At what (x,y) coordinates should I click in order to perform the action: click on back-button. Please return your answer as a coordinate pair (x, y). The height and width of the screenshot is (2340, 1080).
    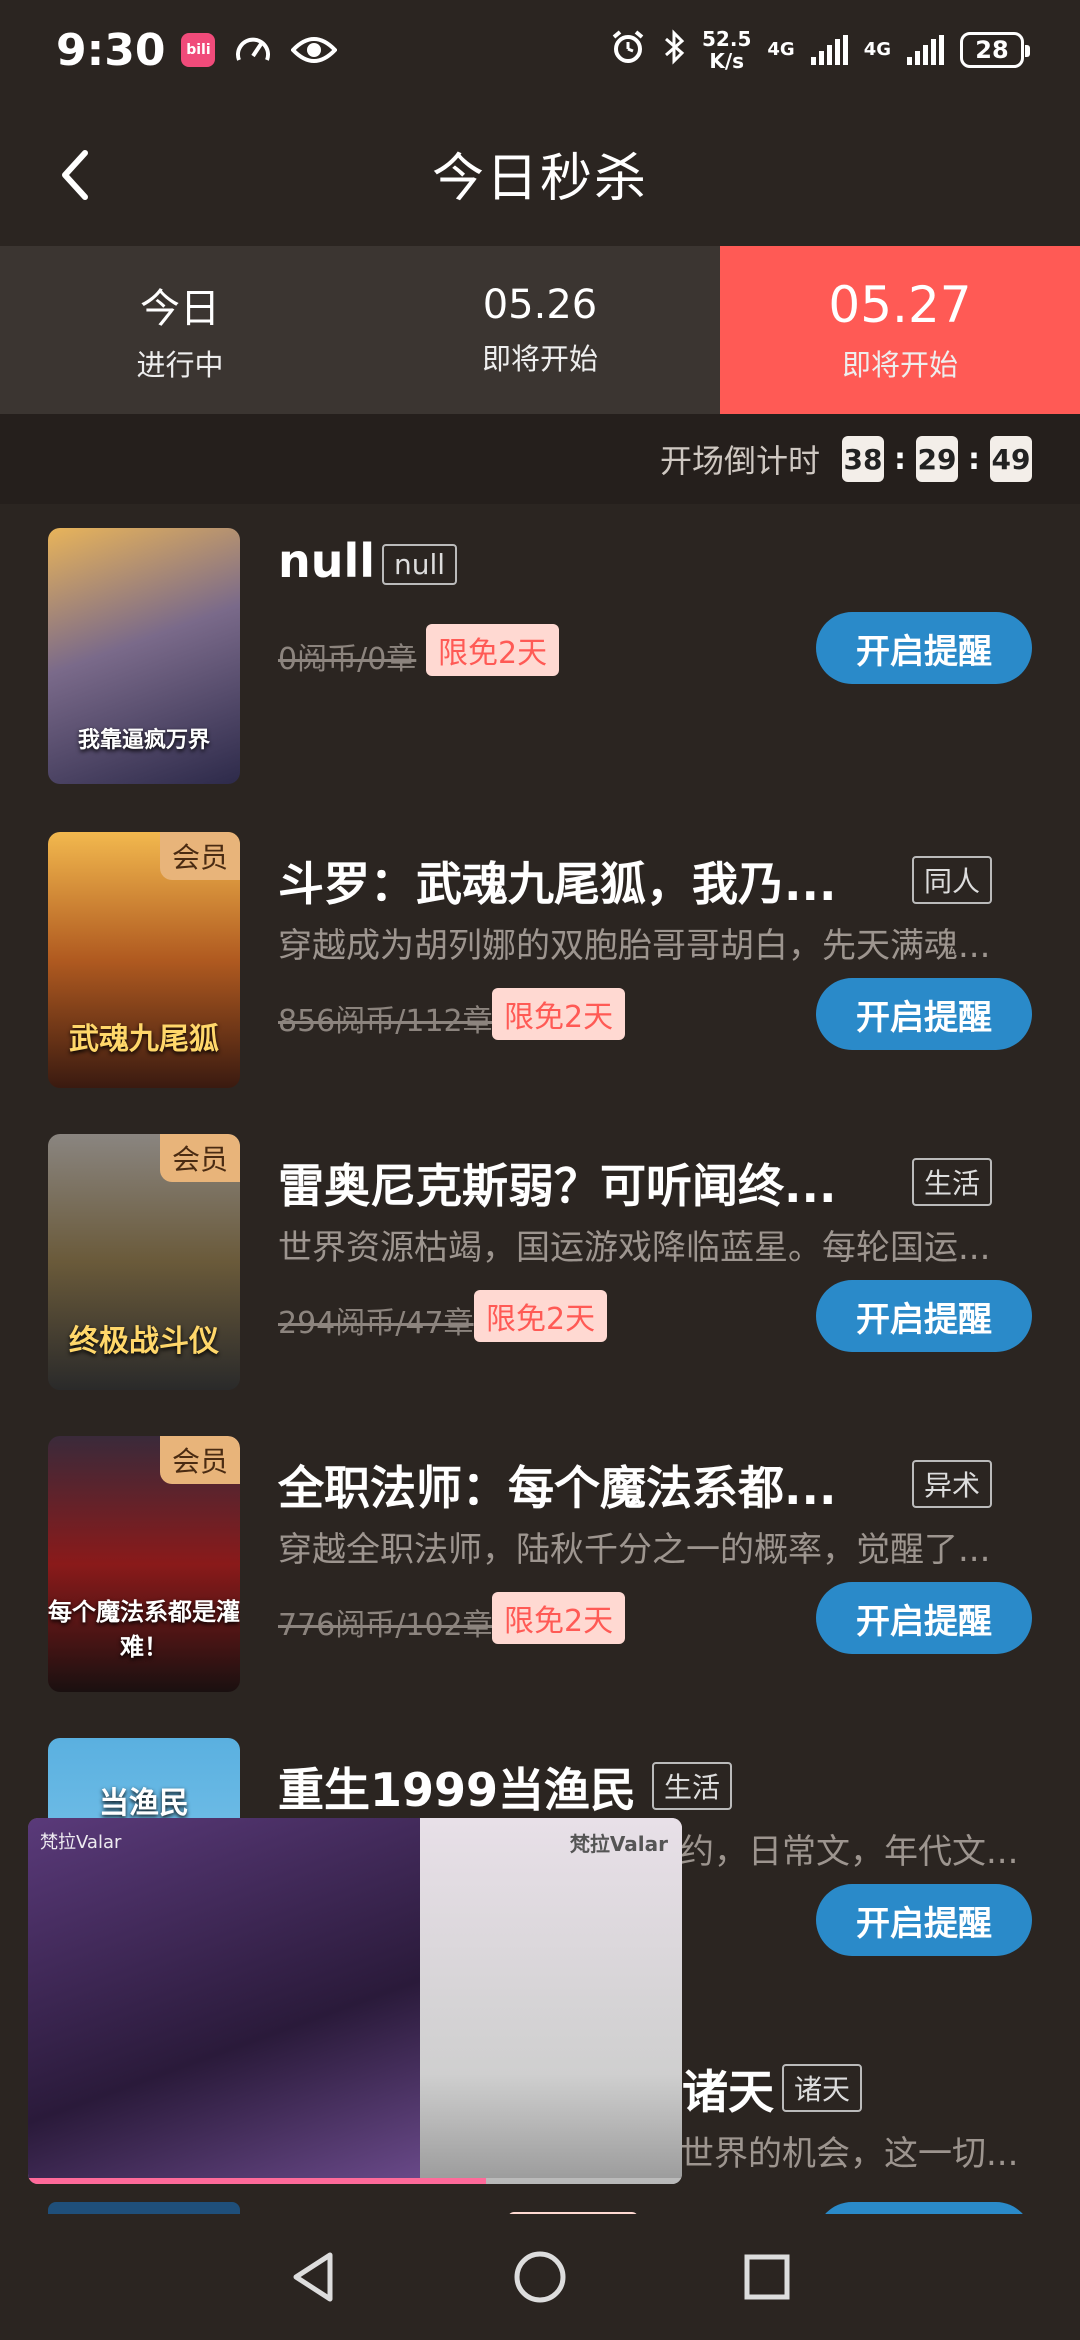
    Looking at the image, I should click on (75, 175).